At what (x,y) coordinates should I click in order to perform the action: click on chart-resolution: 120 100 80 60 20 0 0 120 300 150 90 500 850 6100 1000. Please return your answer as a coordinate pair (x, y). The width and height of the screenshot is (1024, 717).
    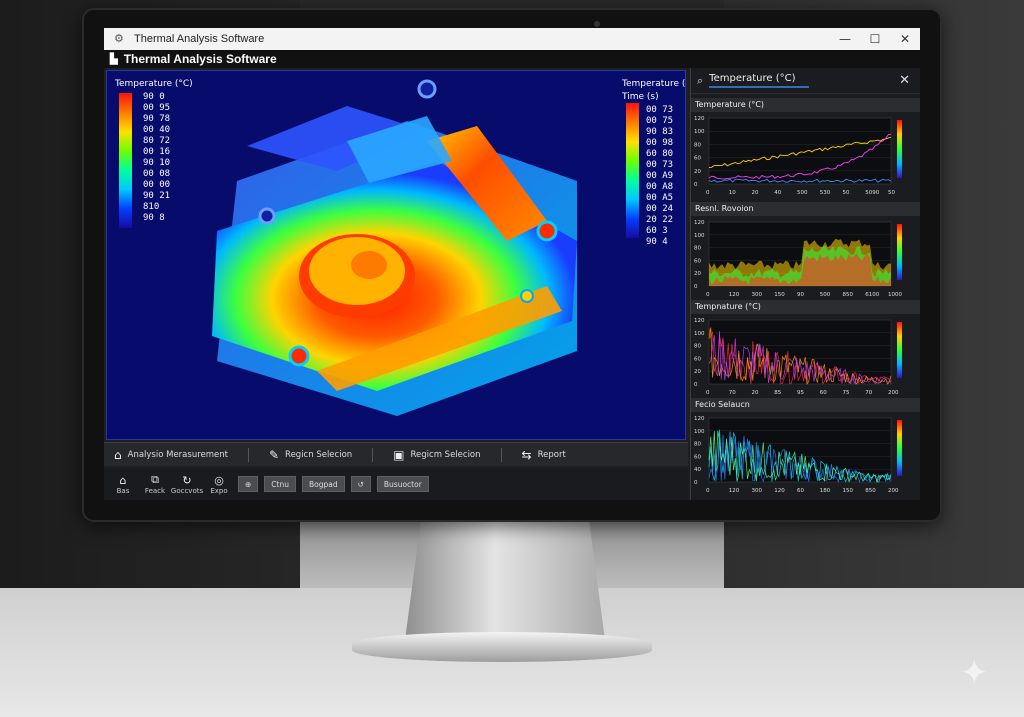
    Looking at the image, I should click on (805, 258).